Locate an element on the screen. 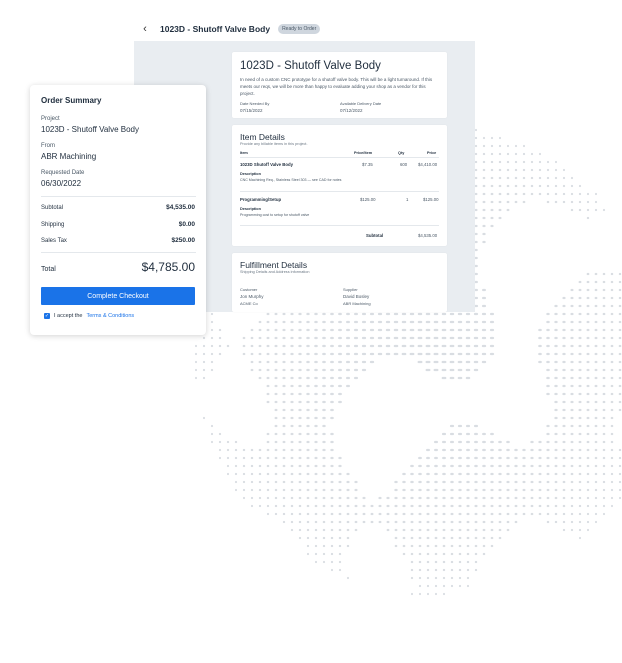 The height and width of the screenshot is (663, 622). date-needed-value: 07/15/2022 is located at coordinates (251, 110).